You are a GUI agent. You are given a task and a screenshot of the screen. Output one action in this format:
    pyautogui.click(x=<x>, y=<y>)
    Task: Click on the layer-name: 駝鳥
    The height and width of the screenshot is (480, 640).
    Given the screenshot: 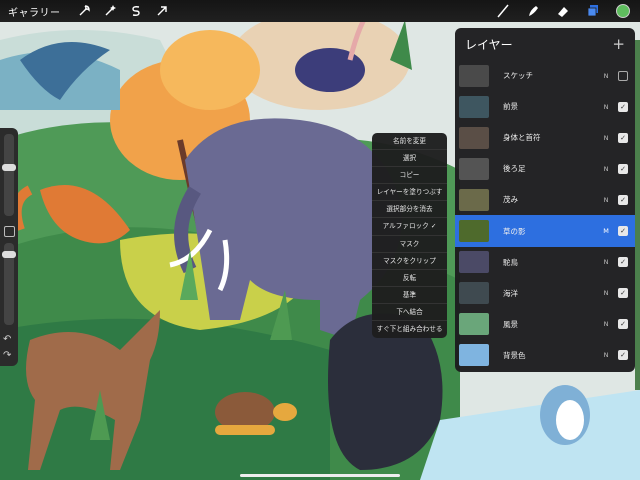 What is the action you would take?
    pyautogui.click(x=510, y=262)
    